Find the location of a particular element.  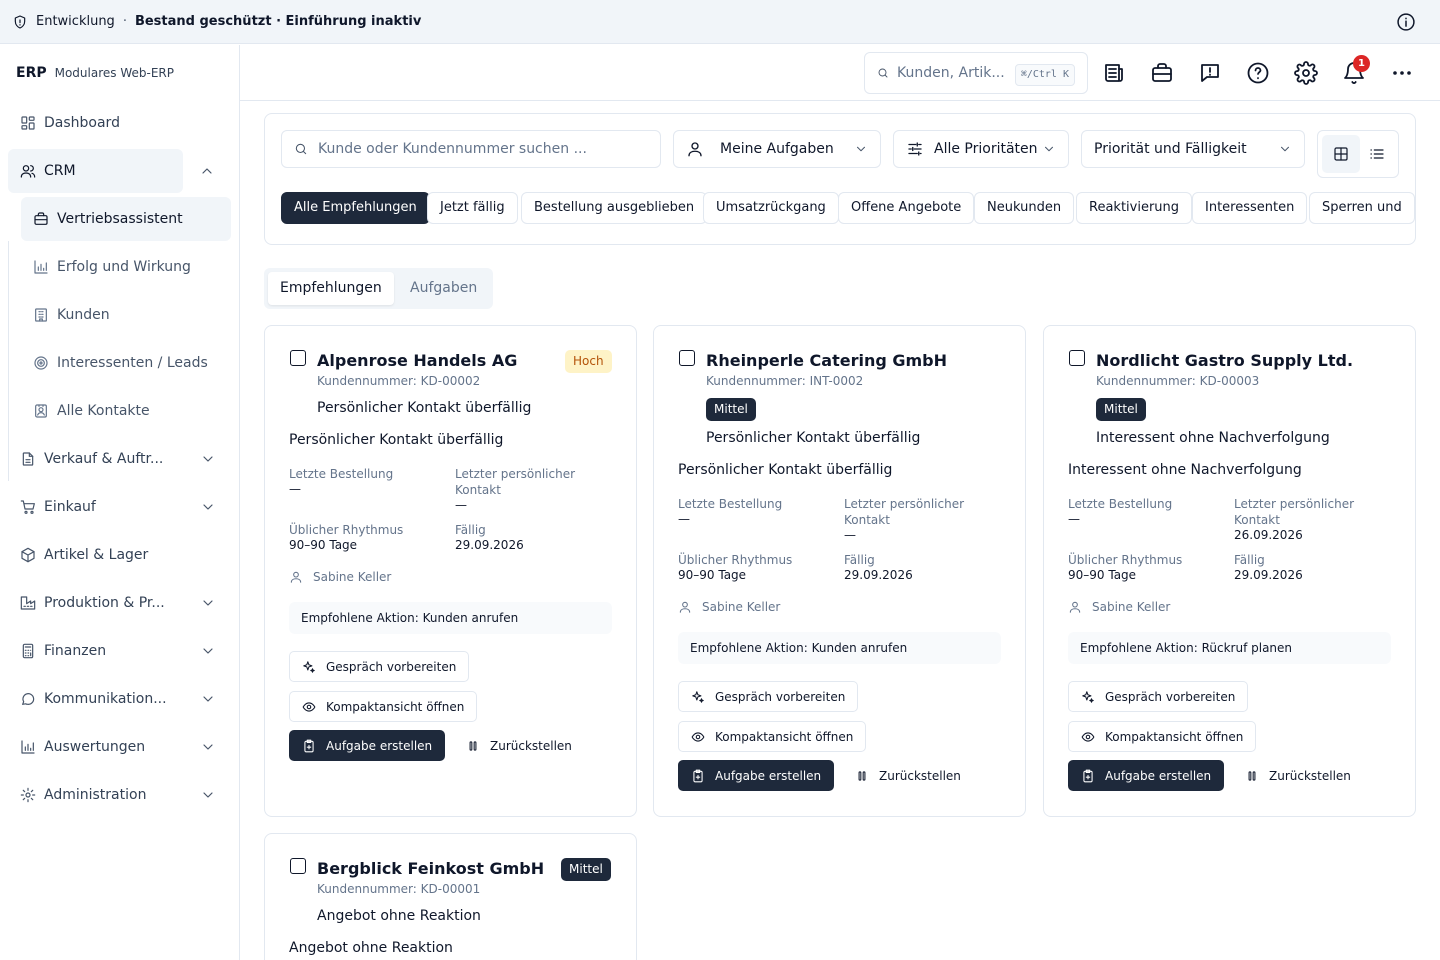

sidebar-item-alle-kontakte: Alle Kontakte is located at coordinates (126, 411).